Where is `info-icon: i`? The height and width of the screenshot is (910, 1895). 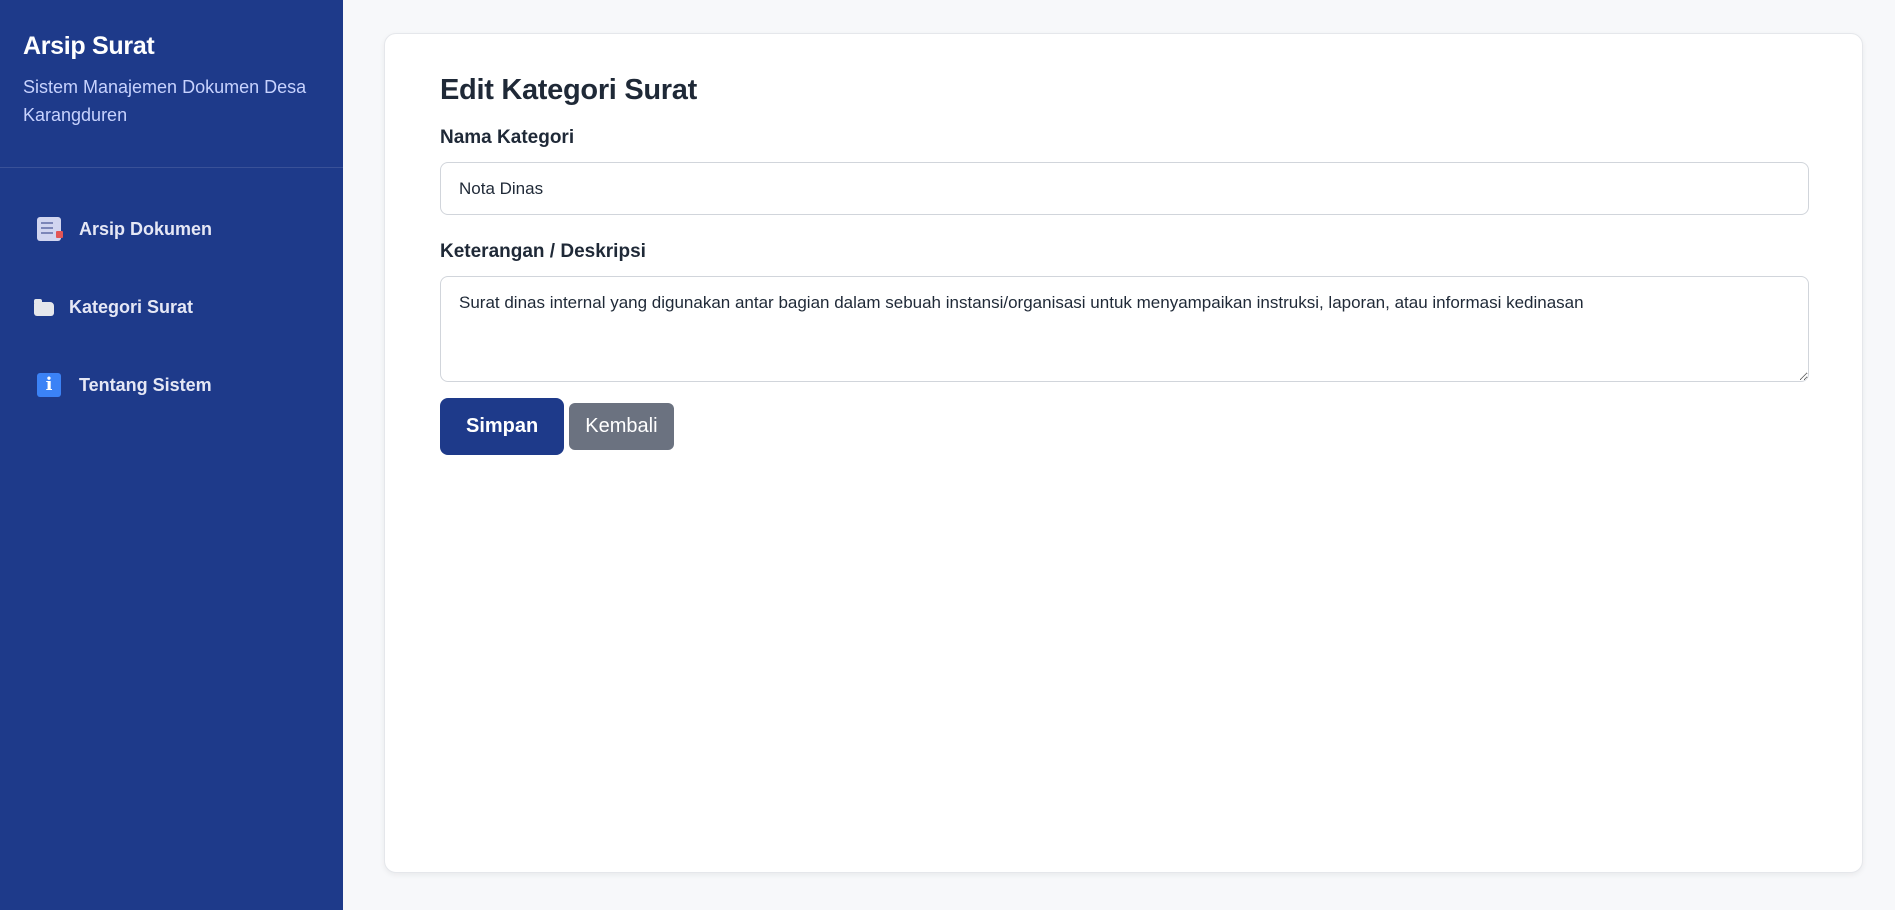
info-icon: i is located at coordinates (49, 385).